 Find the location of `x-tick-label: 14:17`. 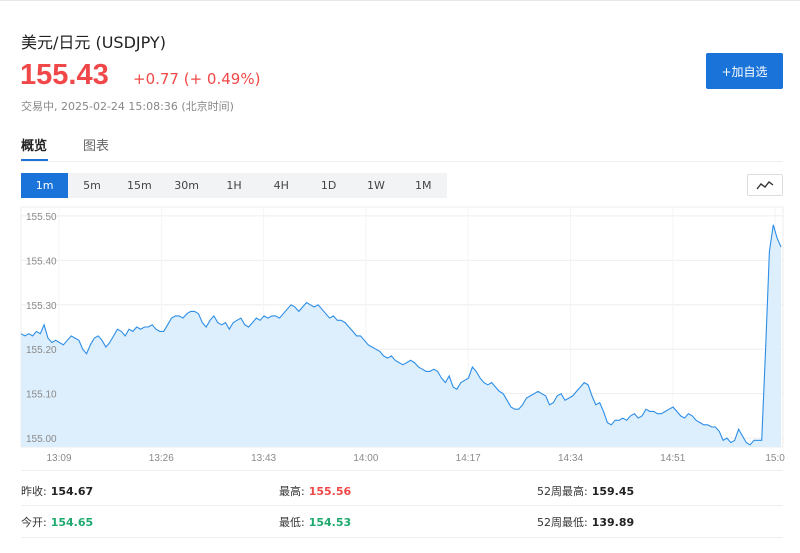

x-tick-label: 14:17 is located at coordinates (468, 458).